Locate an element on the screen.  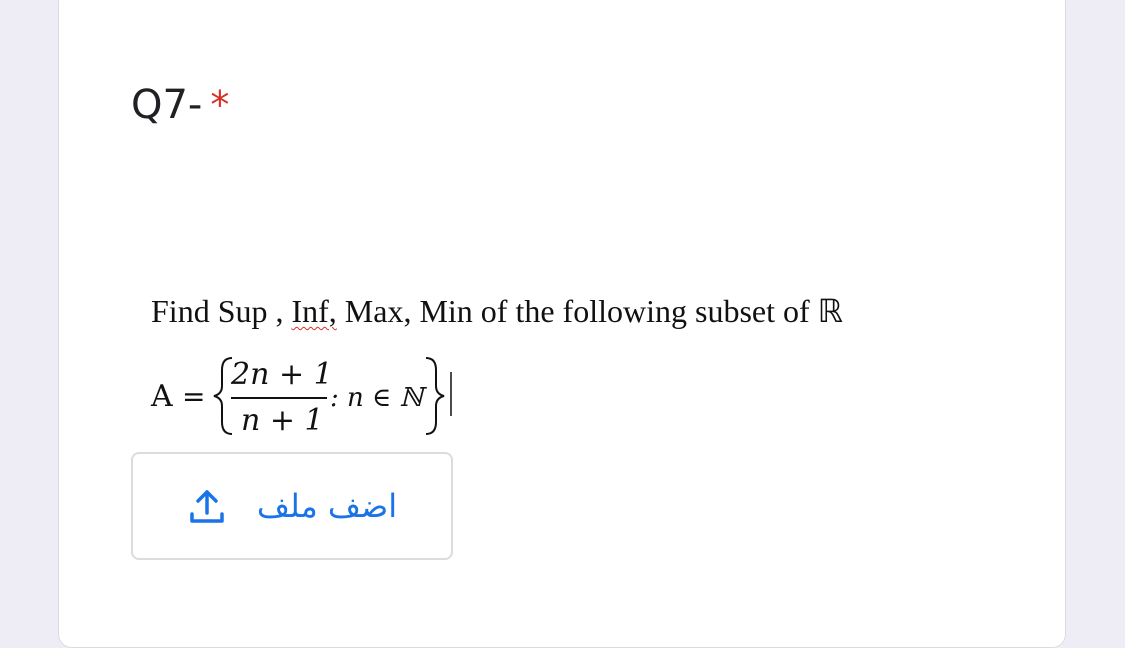
set-formula: A = 2n + 1 n + 1 : n ∈ ℕ is located at coordinates (301, 397).